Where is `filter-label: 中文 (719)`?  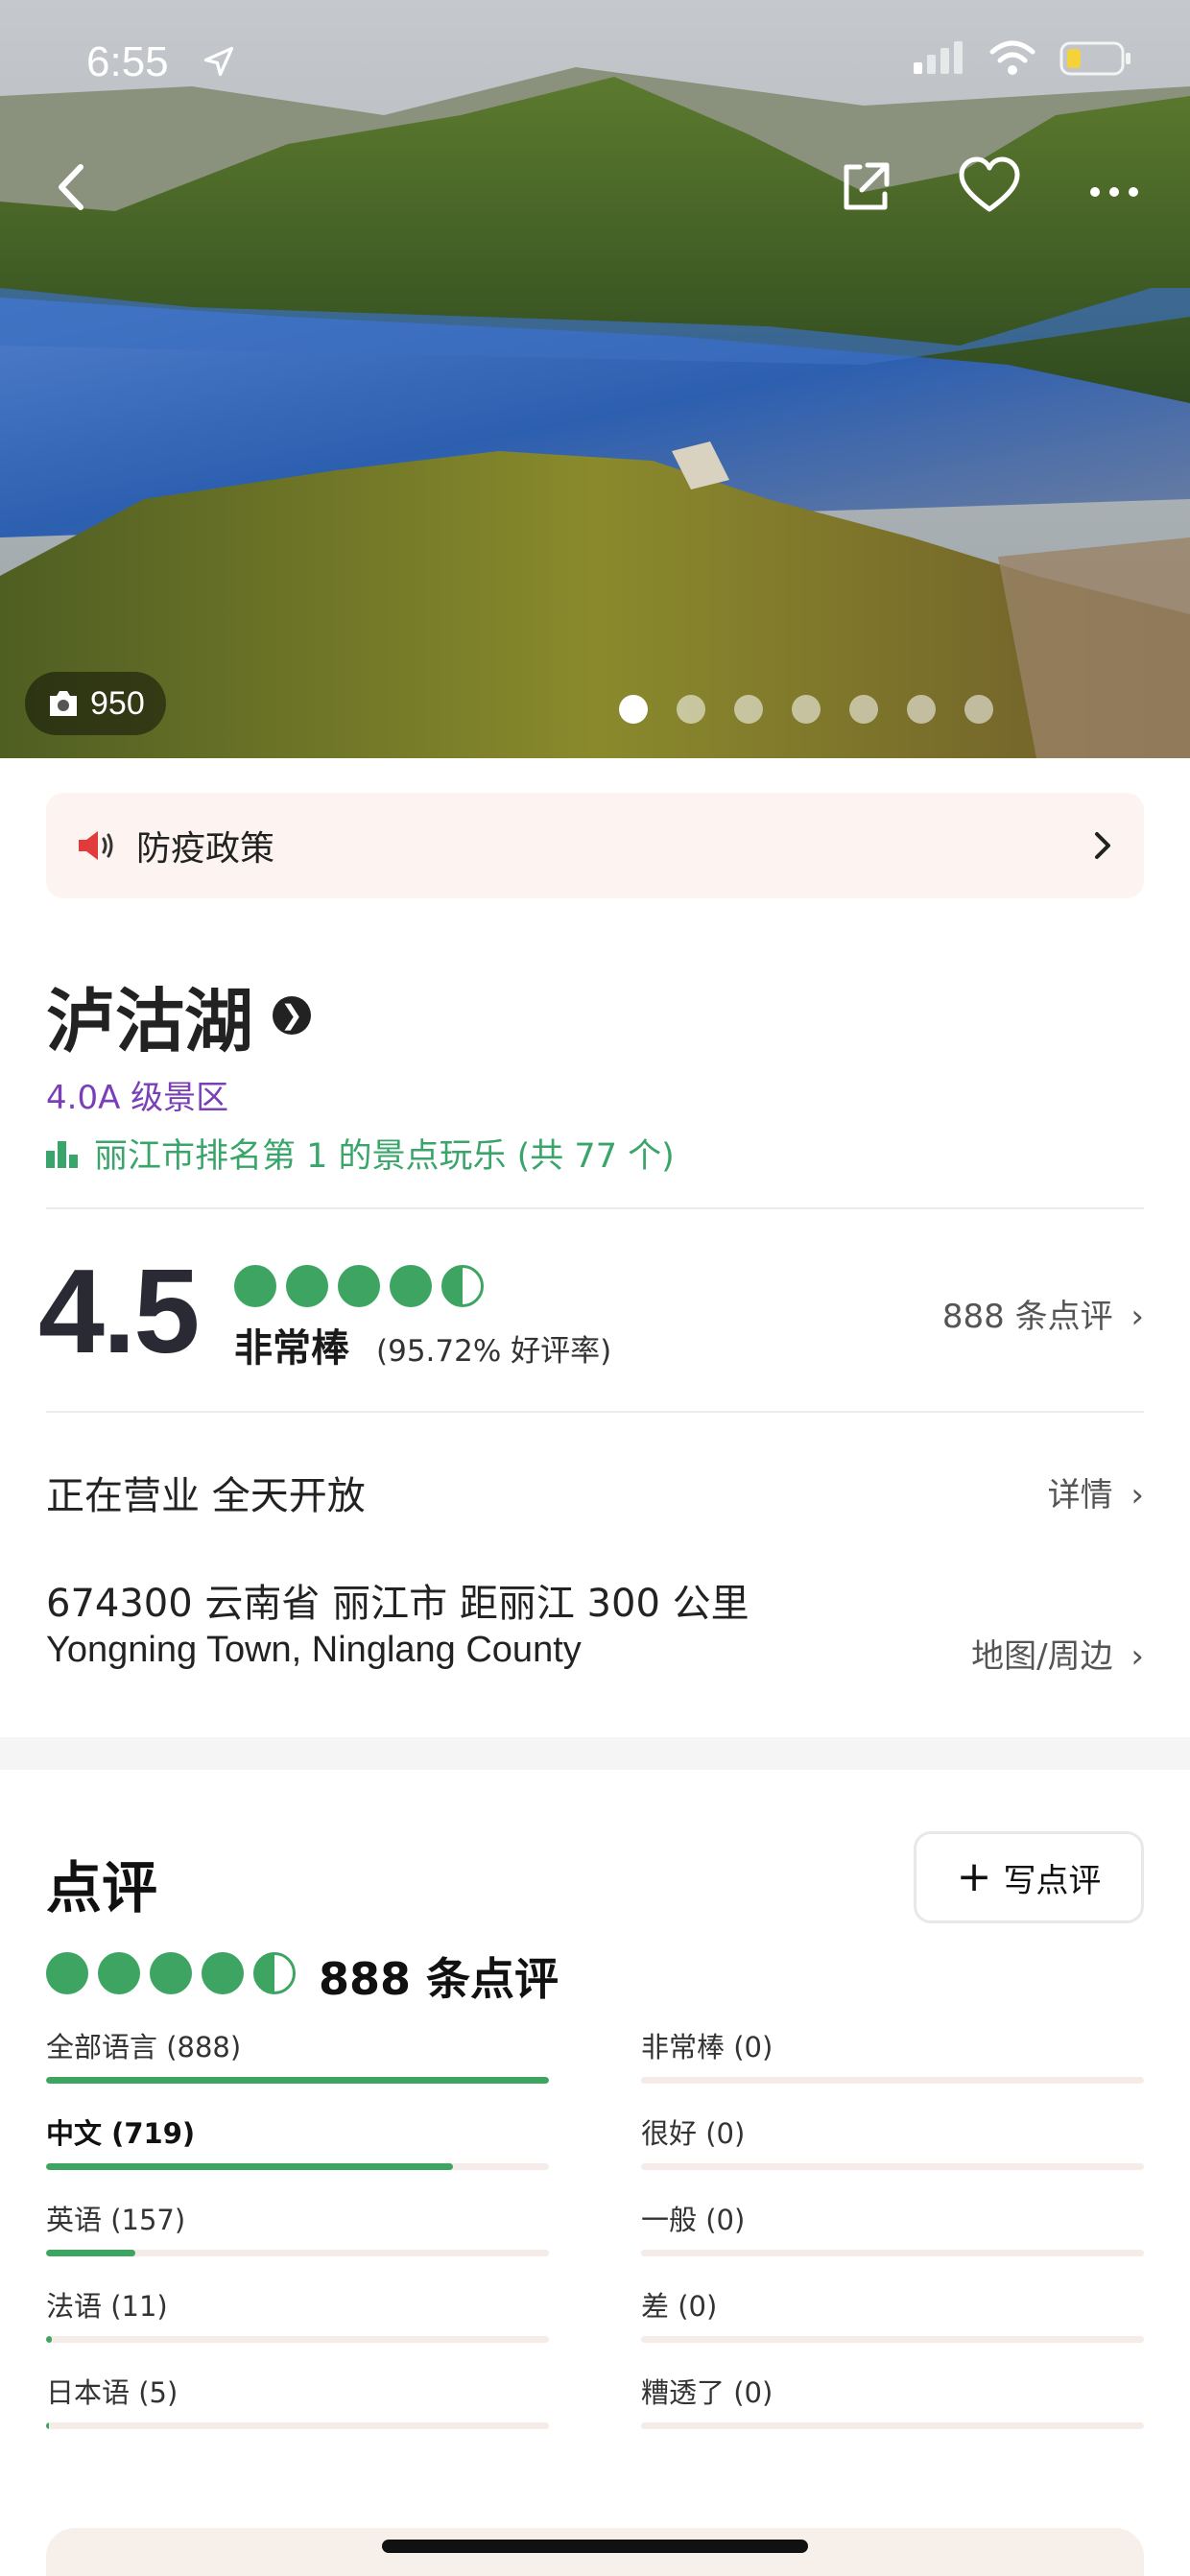
filter-label: 中文 (719) is located at coordinates (121, 2133).